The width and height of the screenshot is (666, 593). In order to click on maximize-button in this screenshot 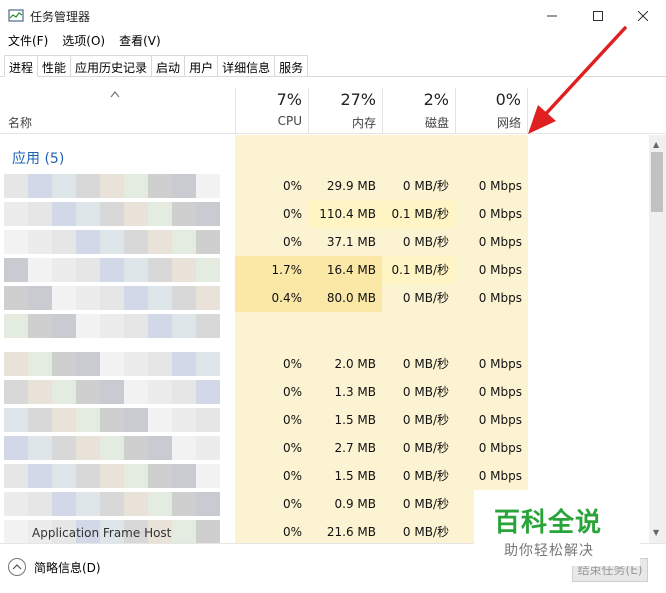, I will do `click(598, 16)`.